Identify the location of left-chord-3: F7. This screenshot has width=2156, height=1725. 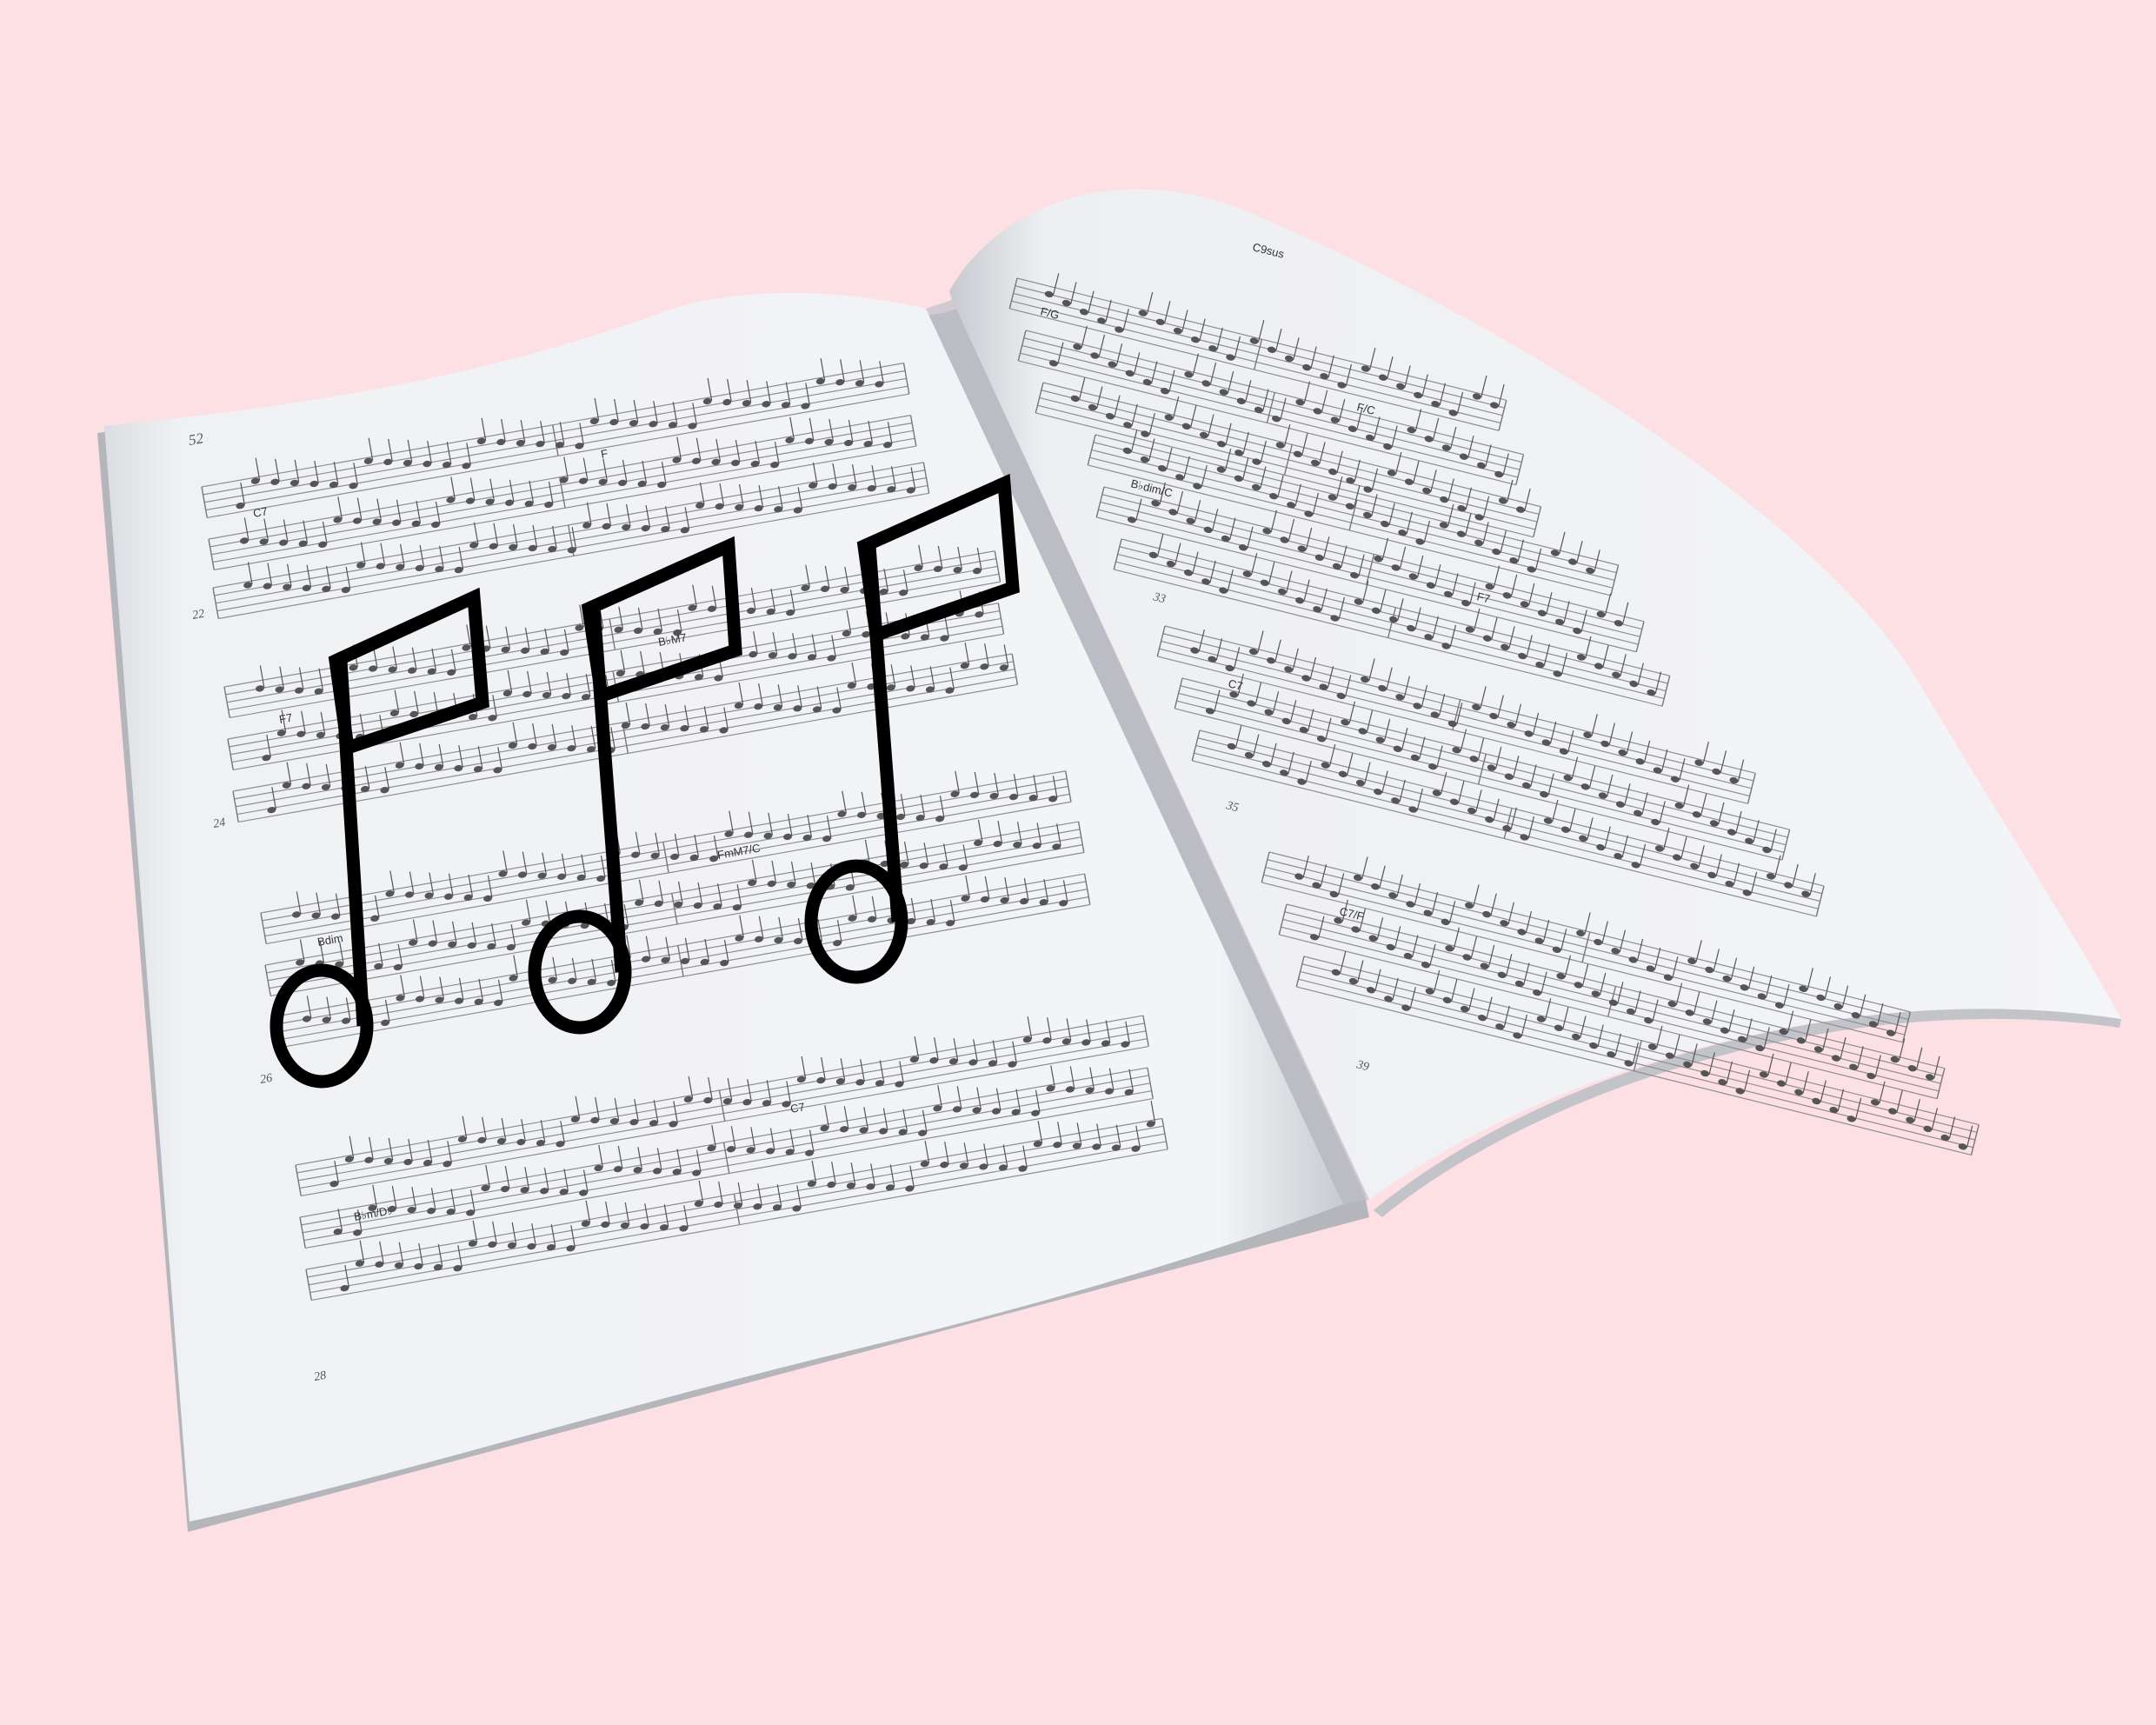
(286, 718).